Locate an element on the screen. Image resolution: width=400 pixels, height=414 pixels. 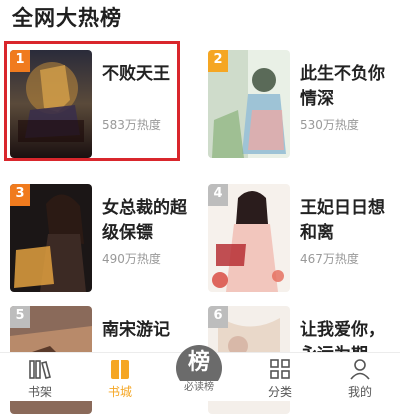
category-grid-icon is located at coordinates (280, 369).